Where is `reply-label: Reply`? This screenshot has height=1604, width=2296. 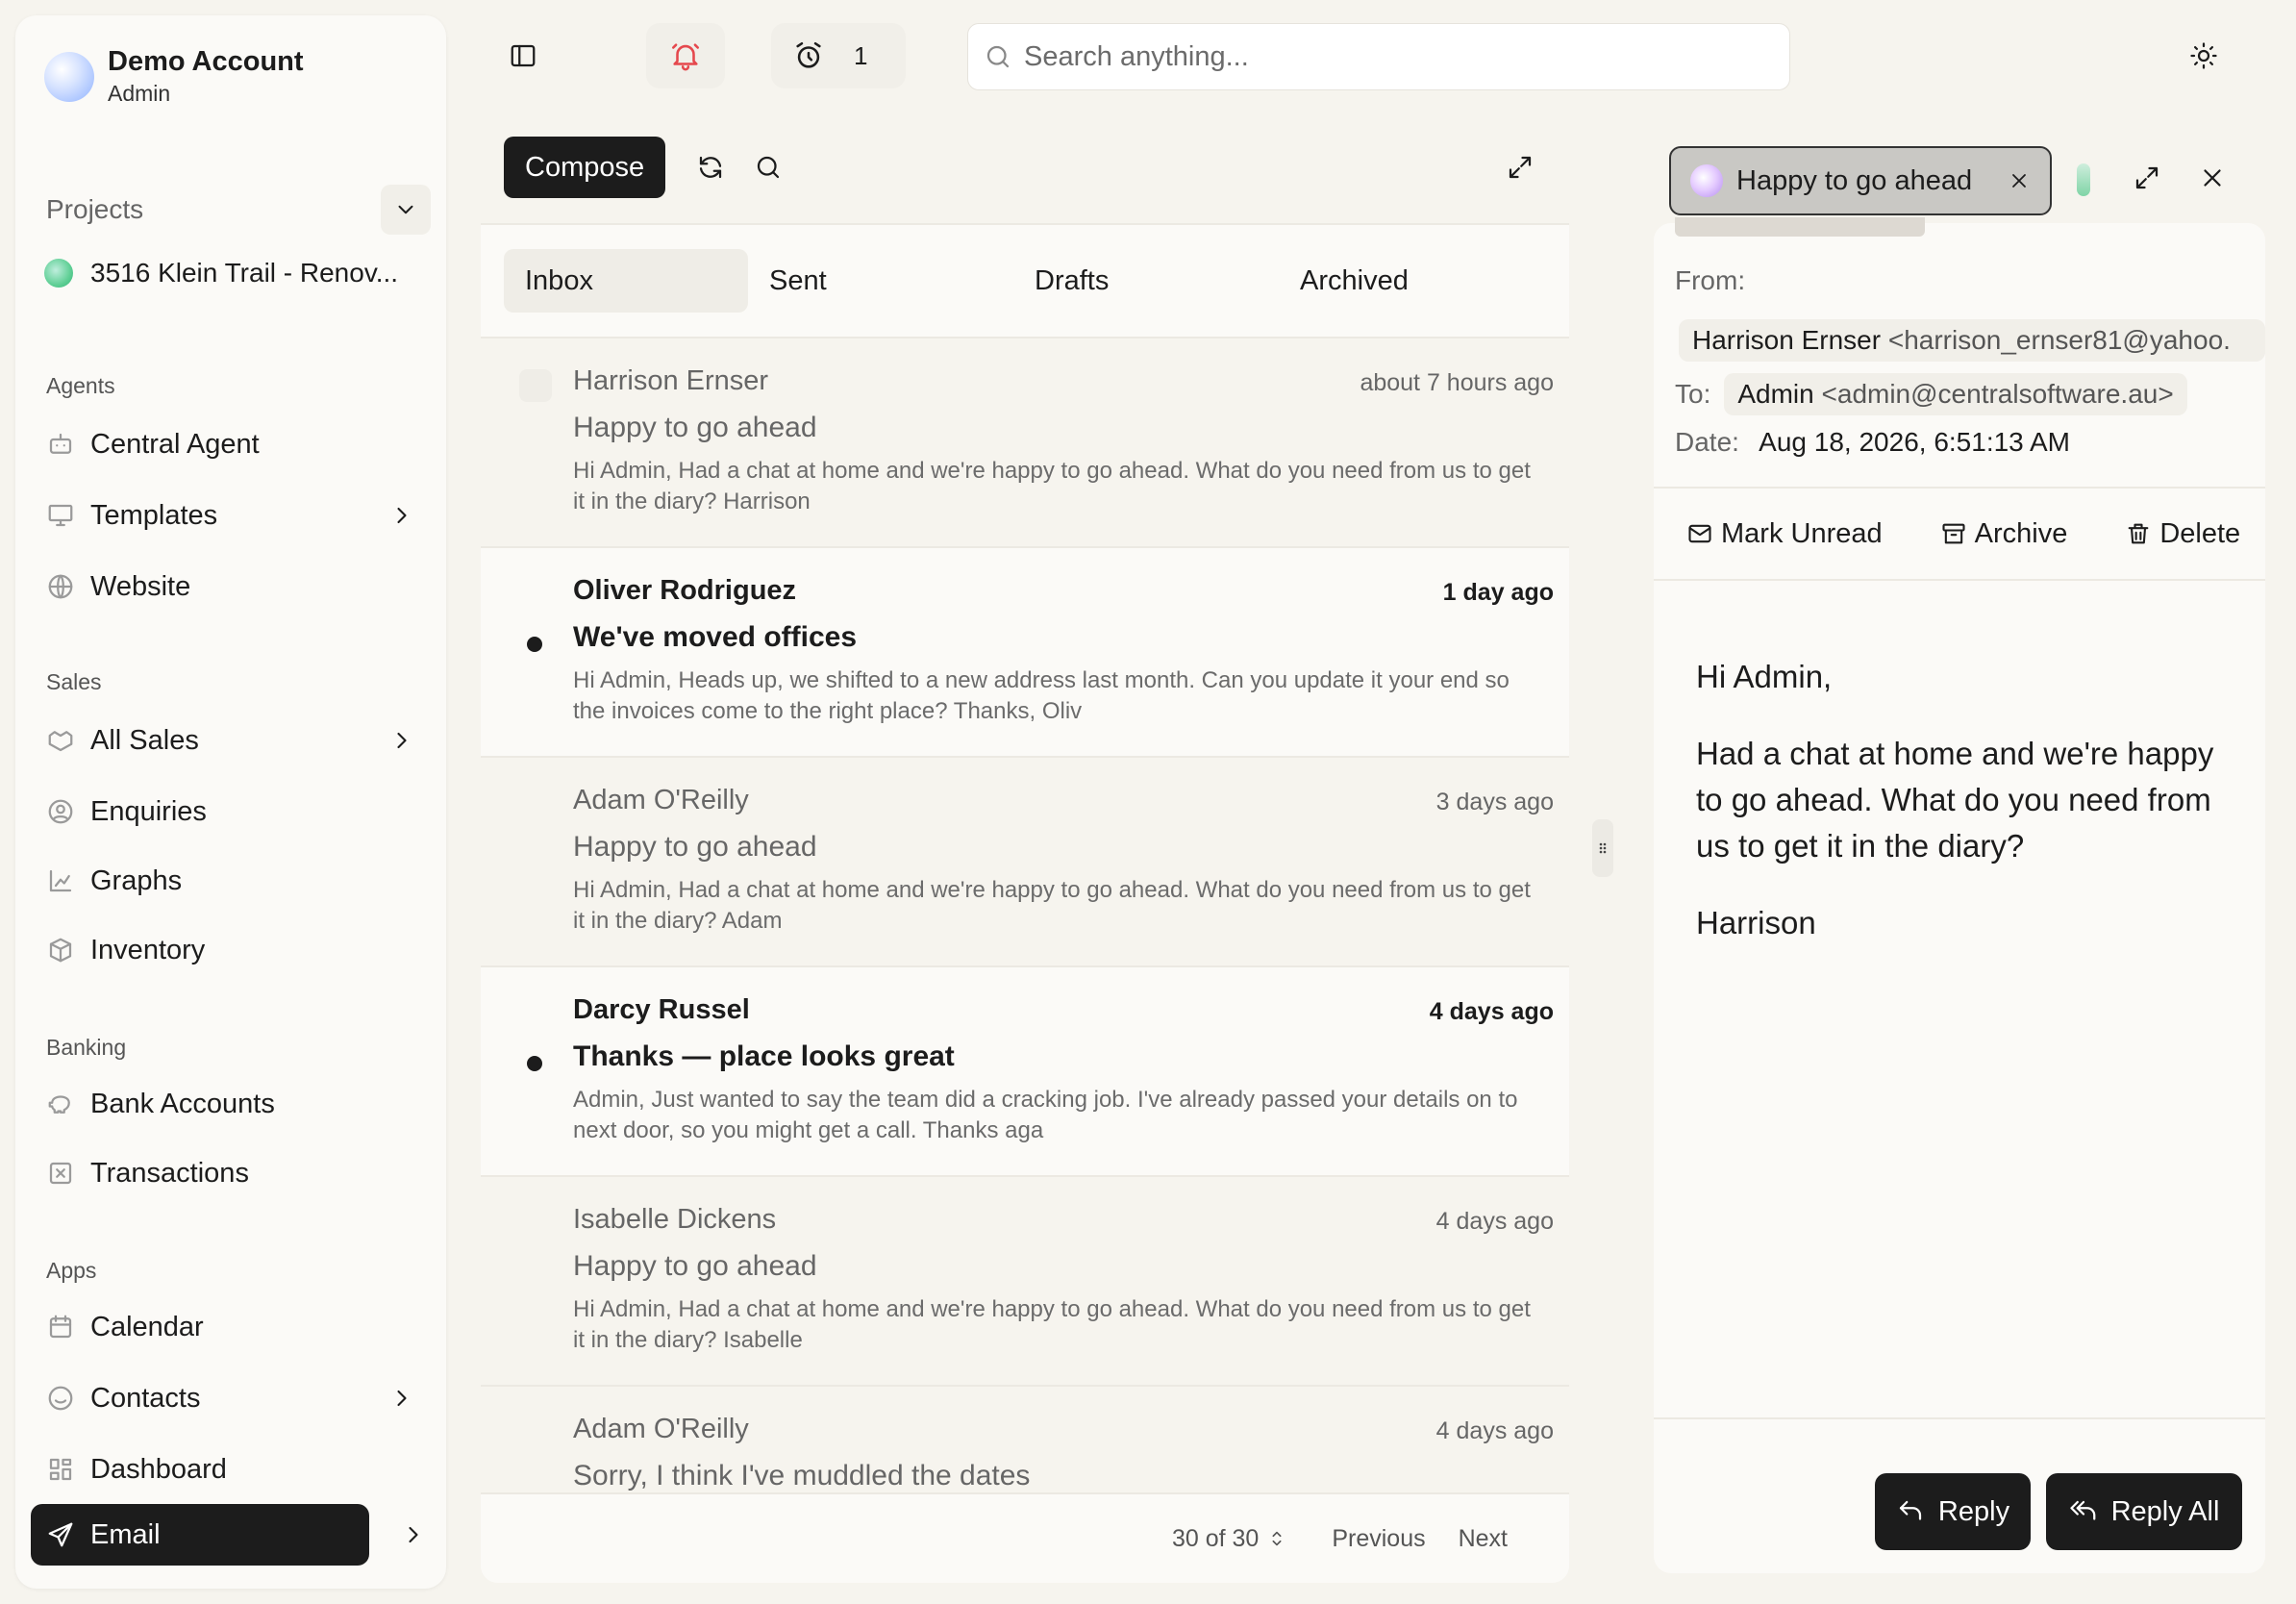 reply-label: Reply is located at coordinates (1973, 1511).